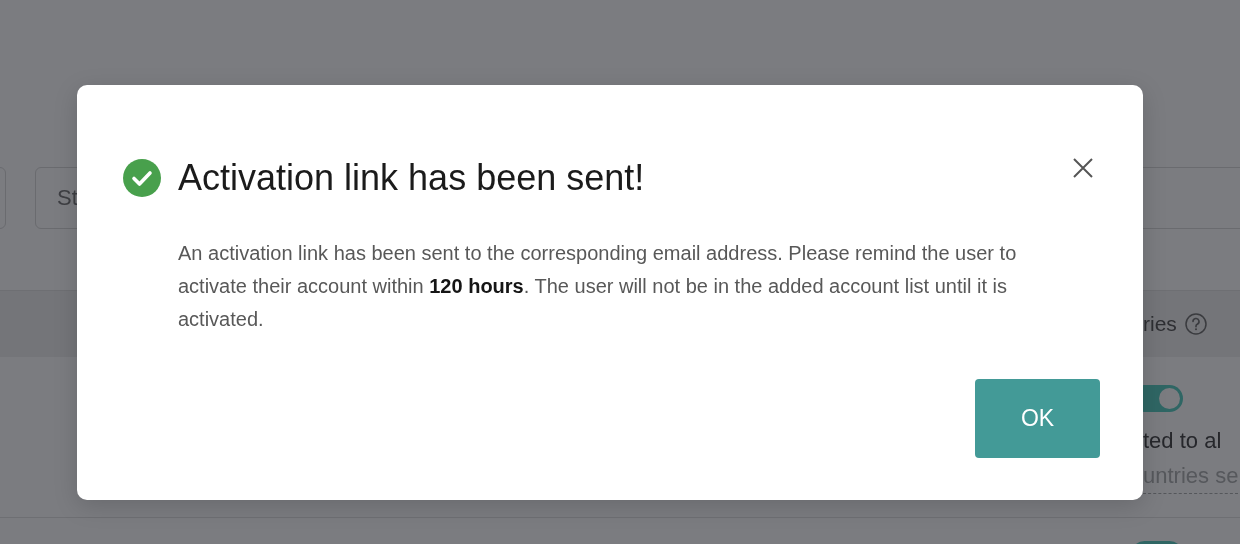 This screenshot has width=1240, height=544. What do you see at coordinates (1182, 441) in the screenshot?
I see `row-text: ted to al` at bounding box center [1182, 441].